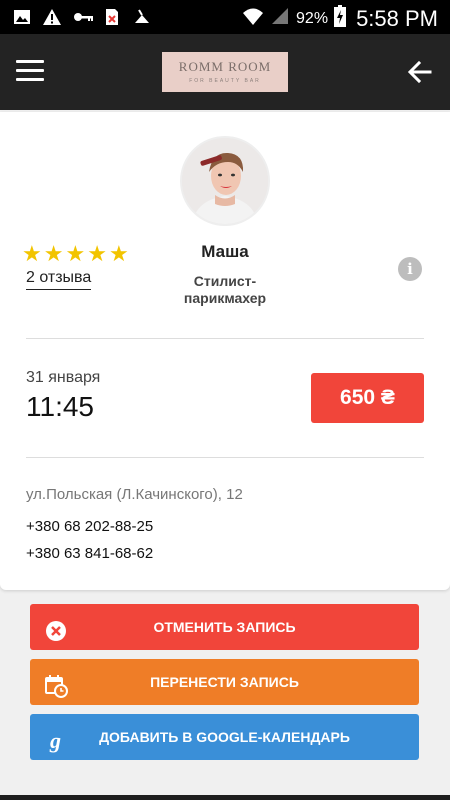  Describe the element at coordinates (52, 17) in the screenshot. I see `warning-icon` at that location.